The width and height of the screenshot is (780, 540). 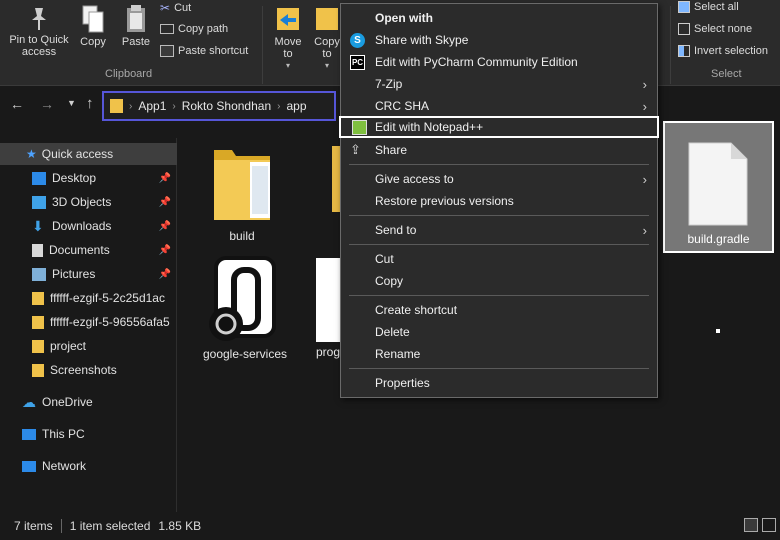 I want to click on sidebar-item-documents: Documents 📌, so click(x=88, y=250).